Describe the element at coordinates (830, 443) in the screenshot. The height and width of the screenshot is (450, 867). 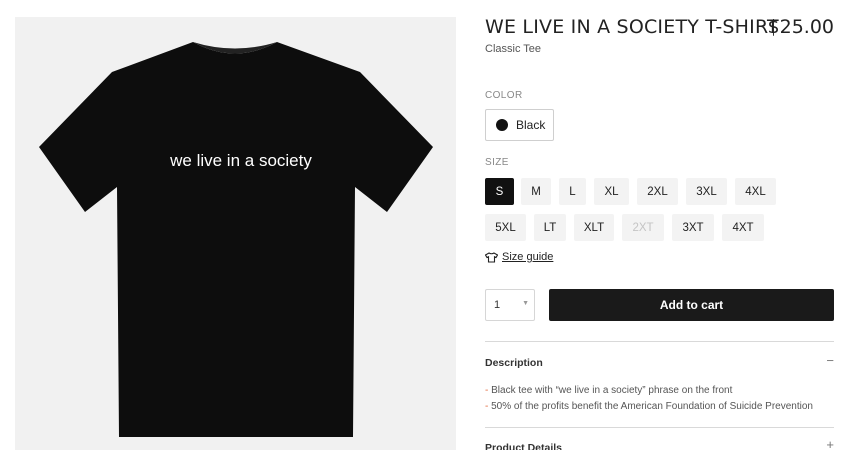
I see `expand-icon: +` at that location.